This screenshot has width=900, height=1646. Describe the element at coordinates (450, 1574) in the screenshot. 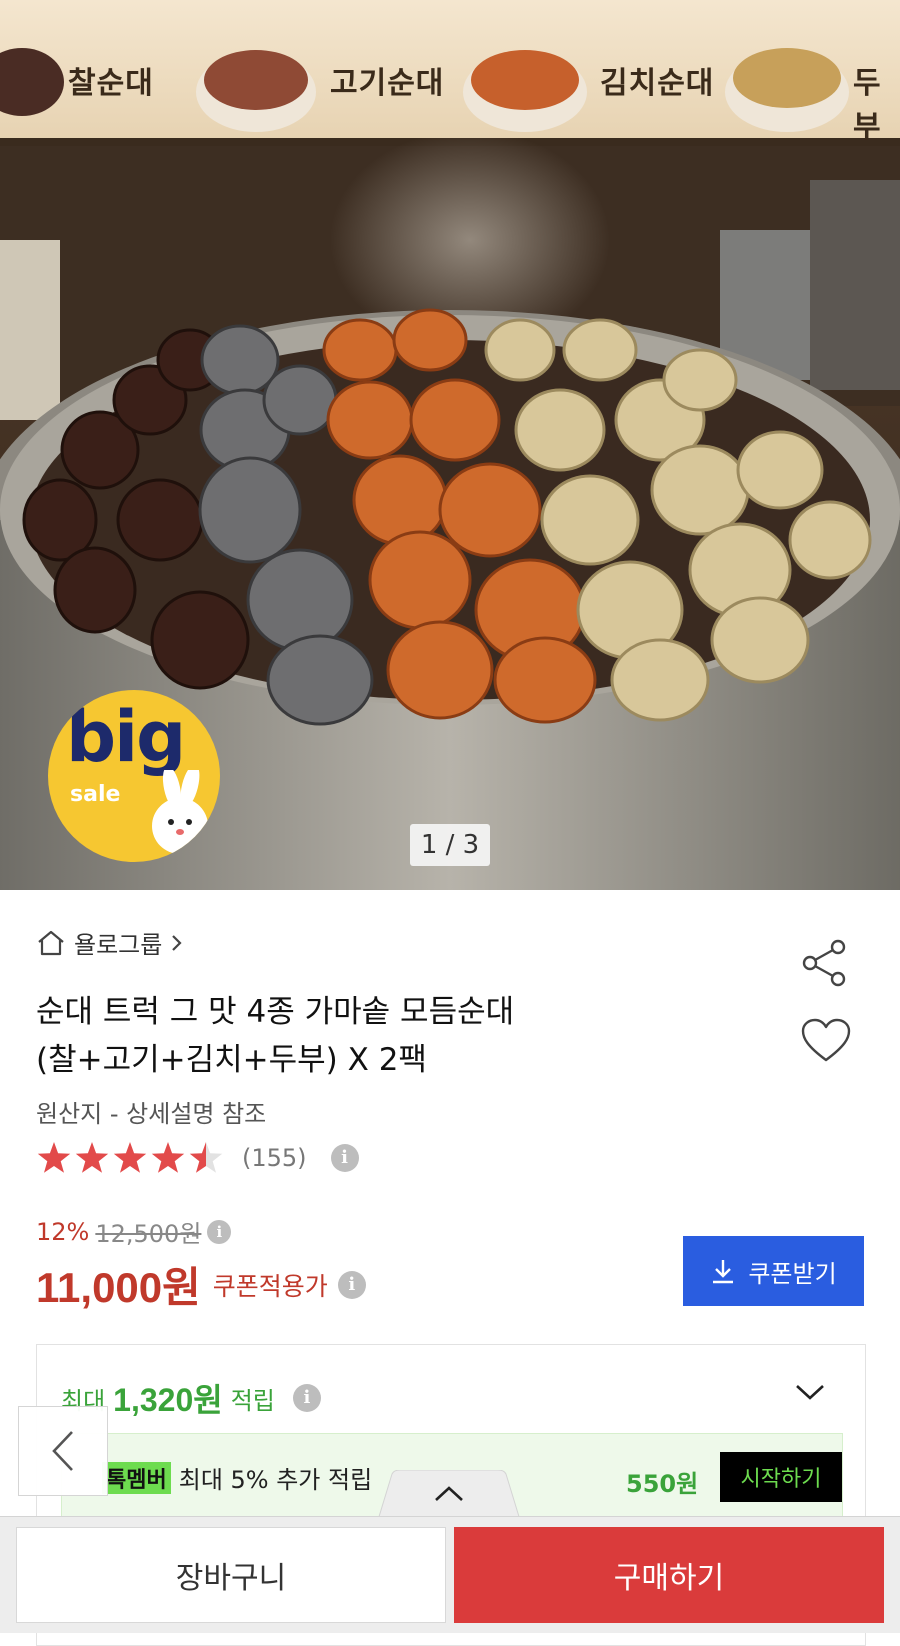

I see `bottom-action-bar: 장바구니 구매하기` at that location.